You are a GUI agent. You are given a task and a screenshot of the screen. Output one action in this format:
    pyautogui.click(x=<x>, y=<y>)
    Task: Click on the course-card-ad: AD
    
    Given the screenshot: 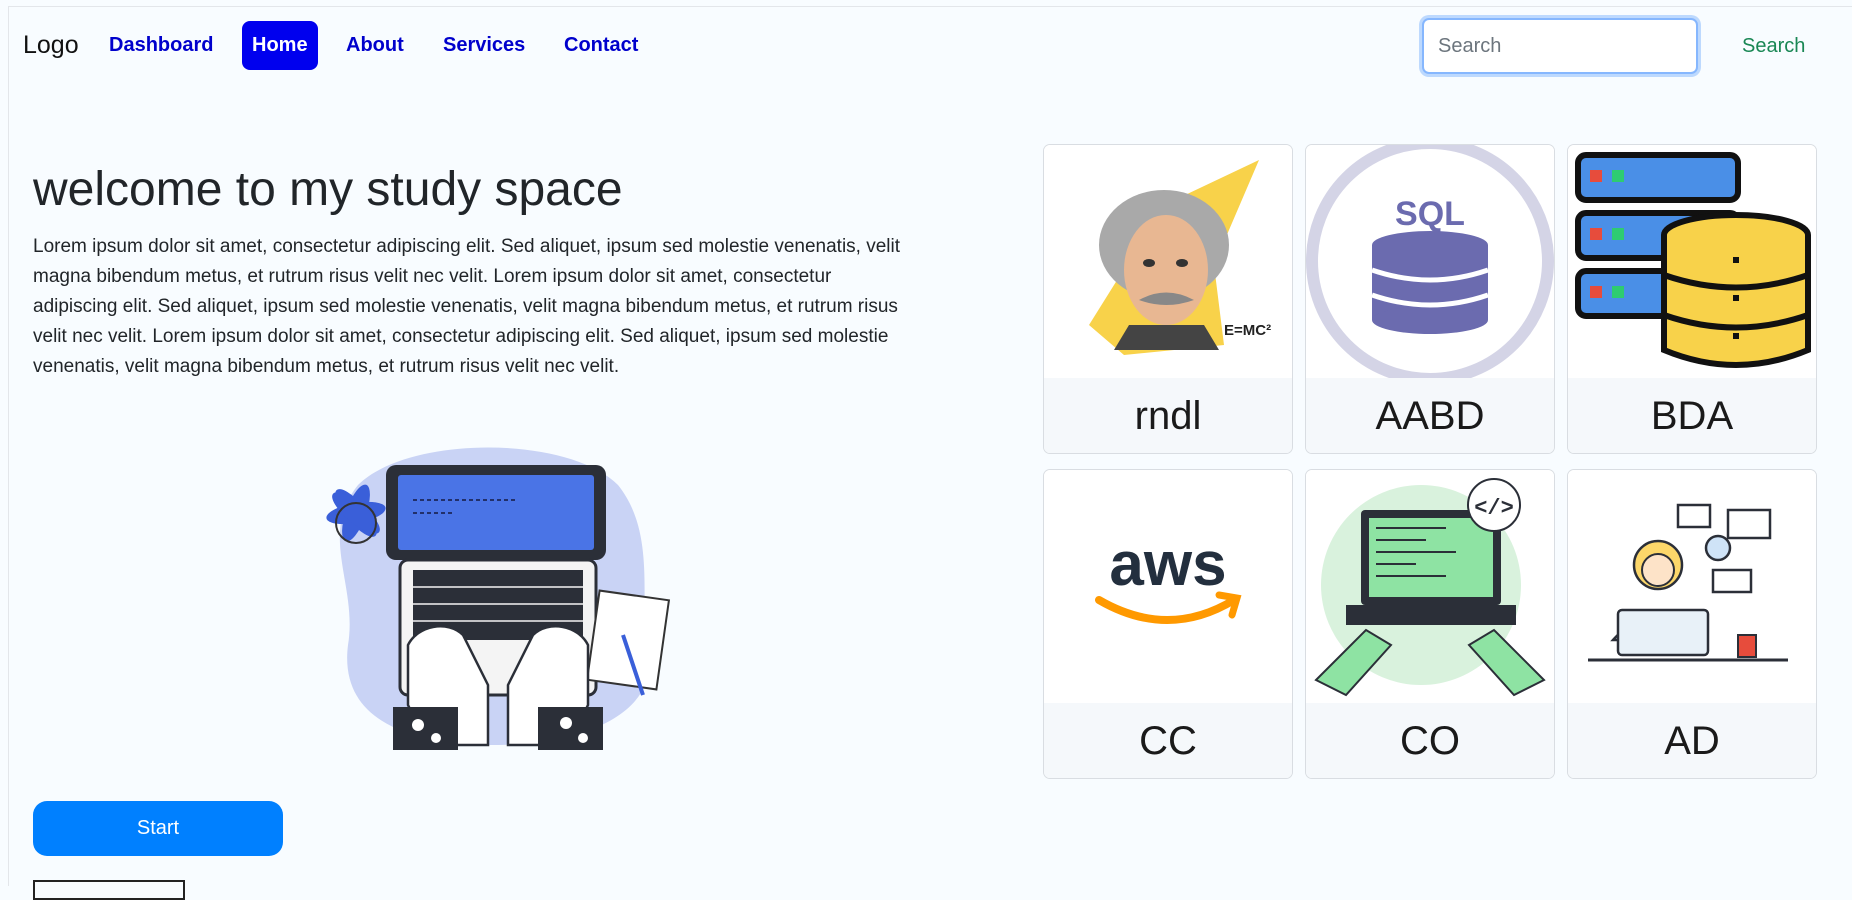 What is the action you would take?
    pyautogui.click(x=1692, y=624)
    